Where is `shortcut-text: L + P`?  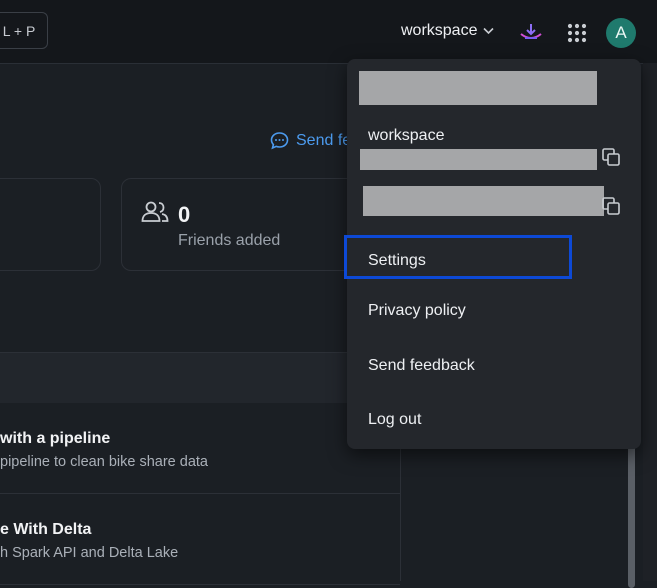 shortcut-text: L + P is located at coordinates (19, 30).